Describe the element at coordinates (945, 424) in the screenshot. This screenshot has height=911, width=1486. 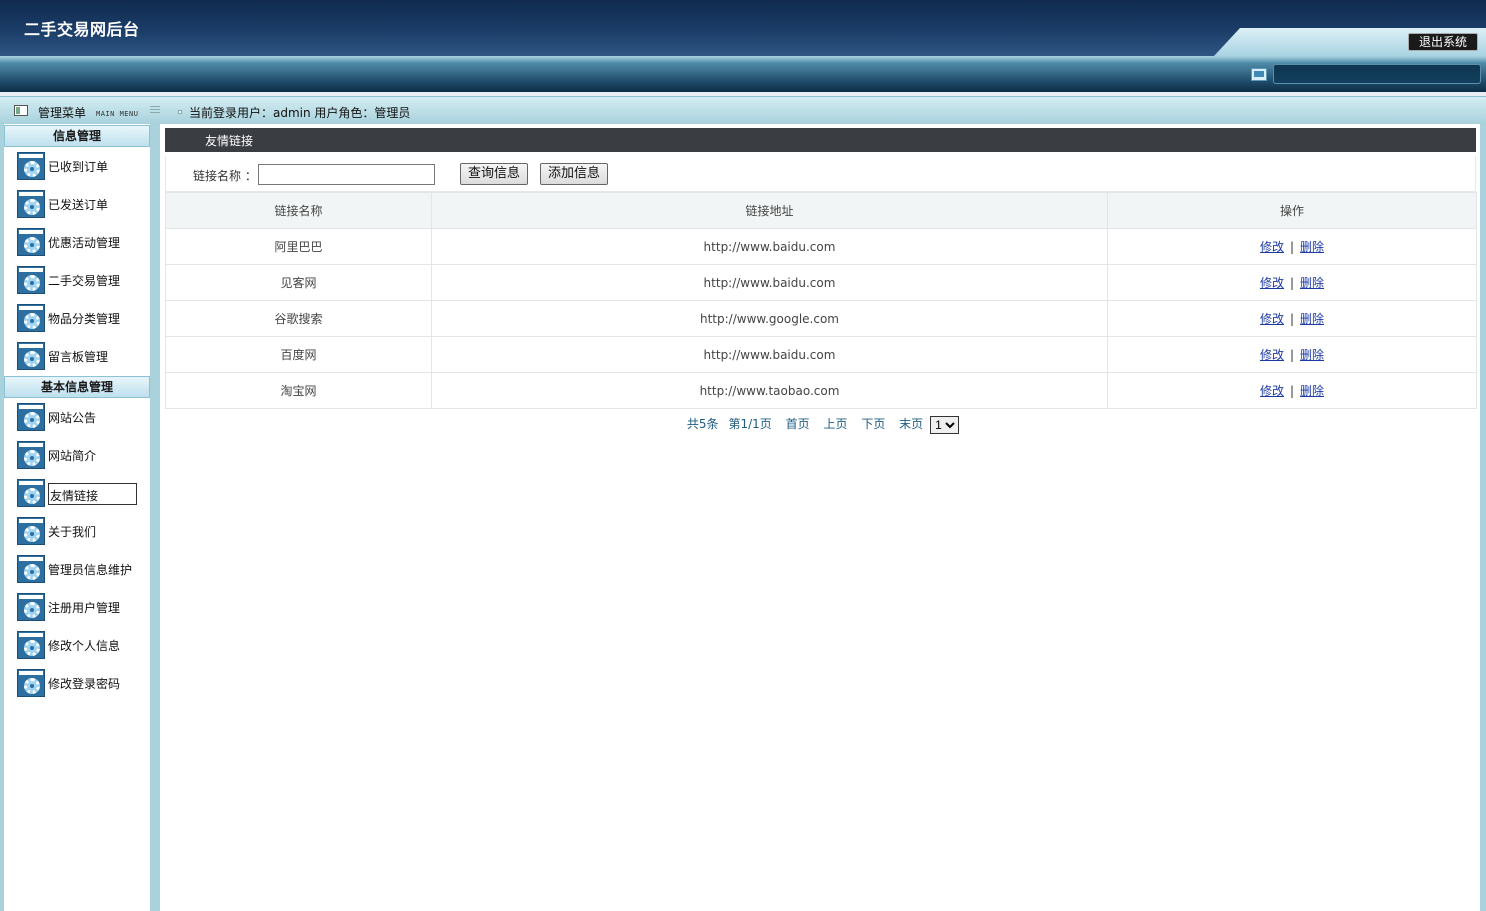
I see `page-select: 1` at that location.